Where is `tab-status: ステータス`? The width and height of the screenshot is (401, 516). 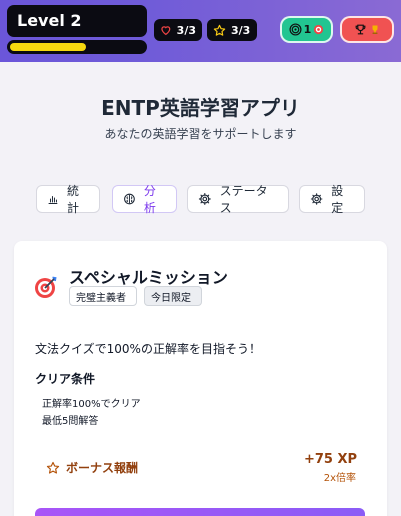
tab-status: ステータス is located at coordinates (238, 199).